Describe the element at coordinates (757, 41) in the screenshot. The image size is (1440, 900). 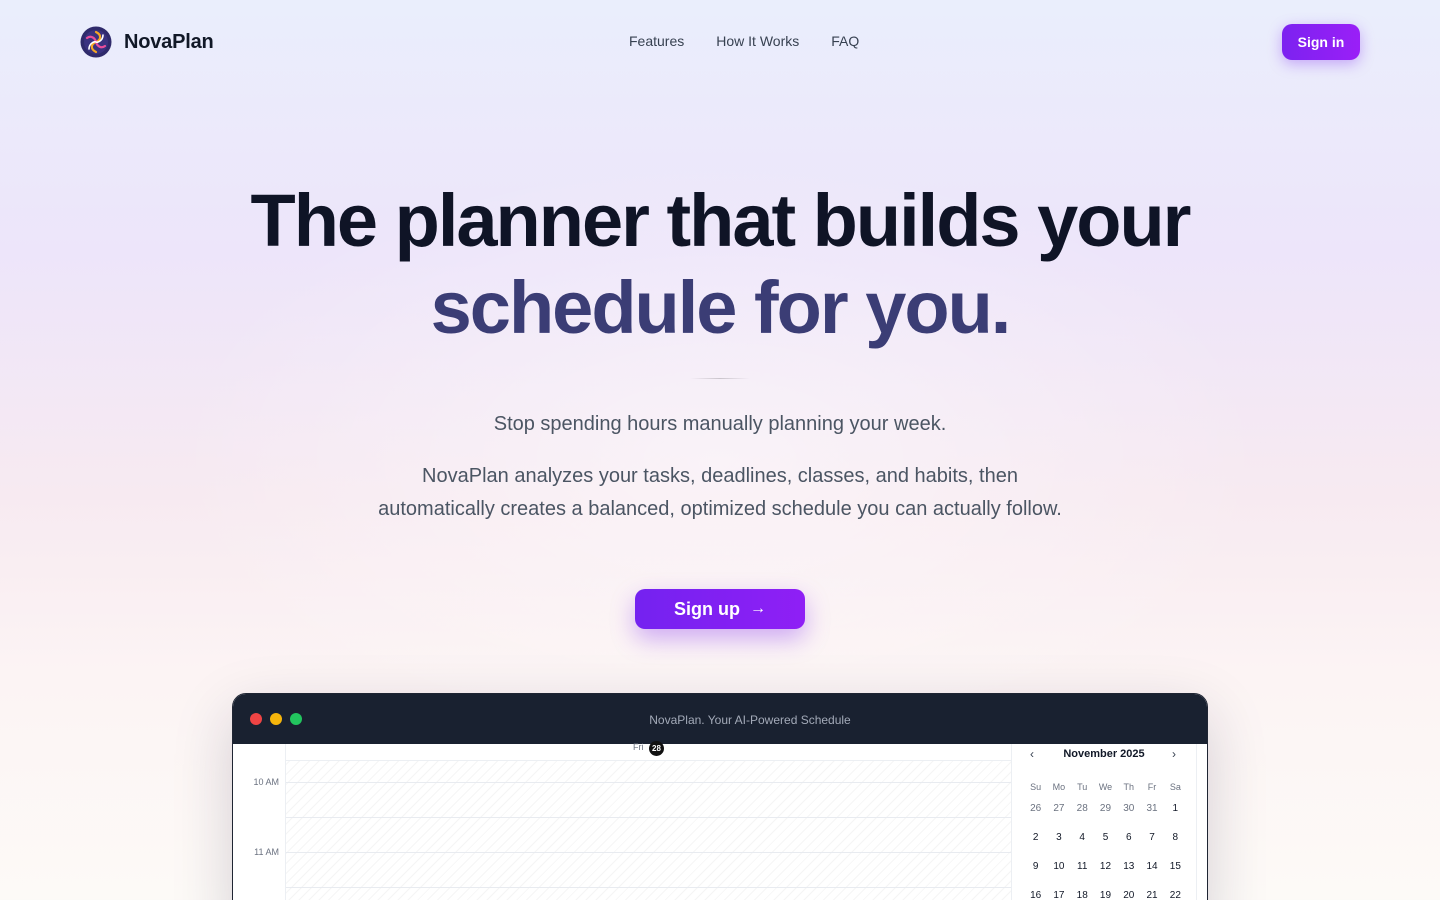
I see `nav-link-how-it-works: How It Works` at that location.